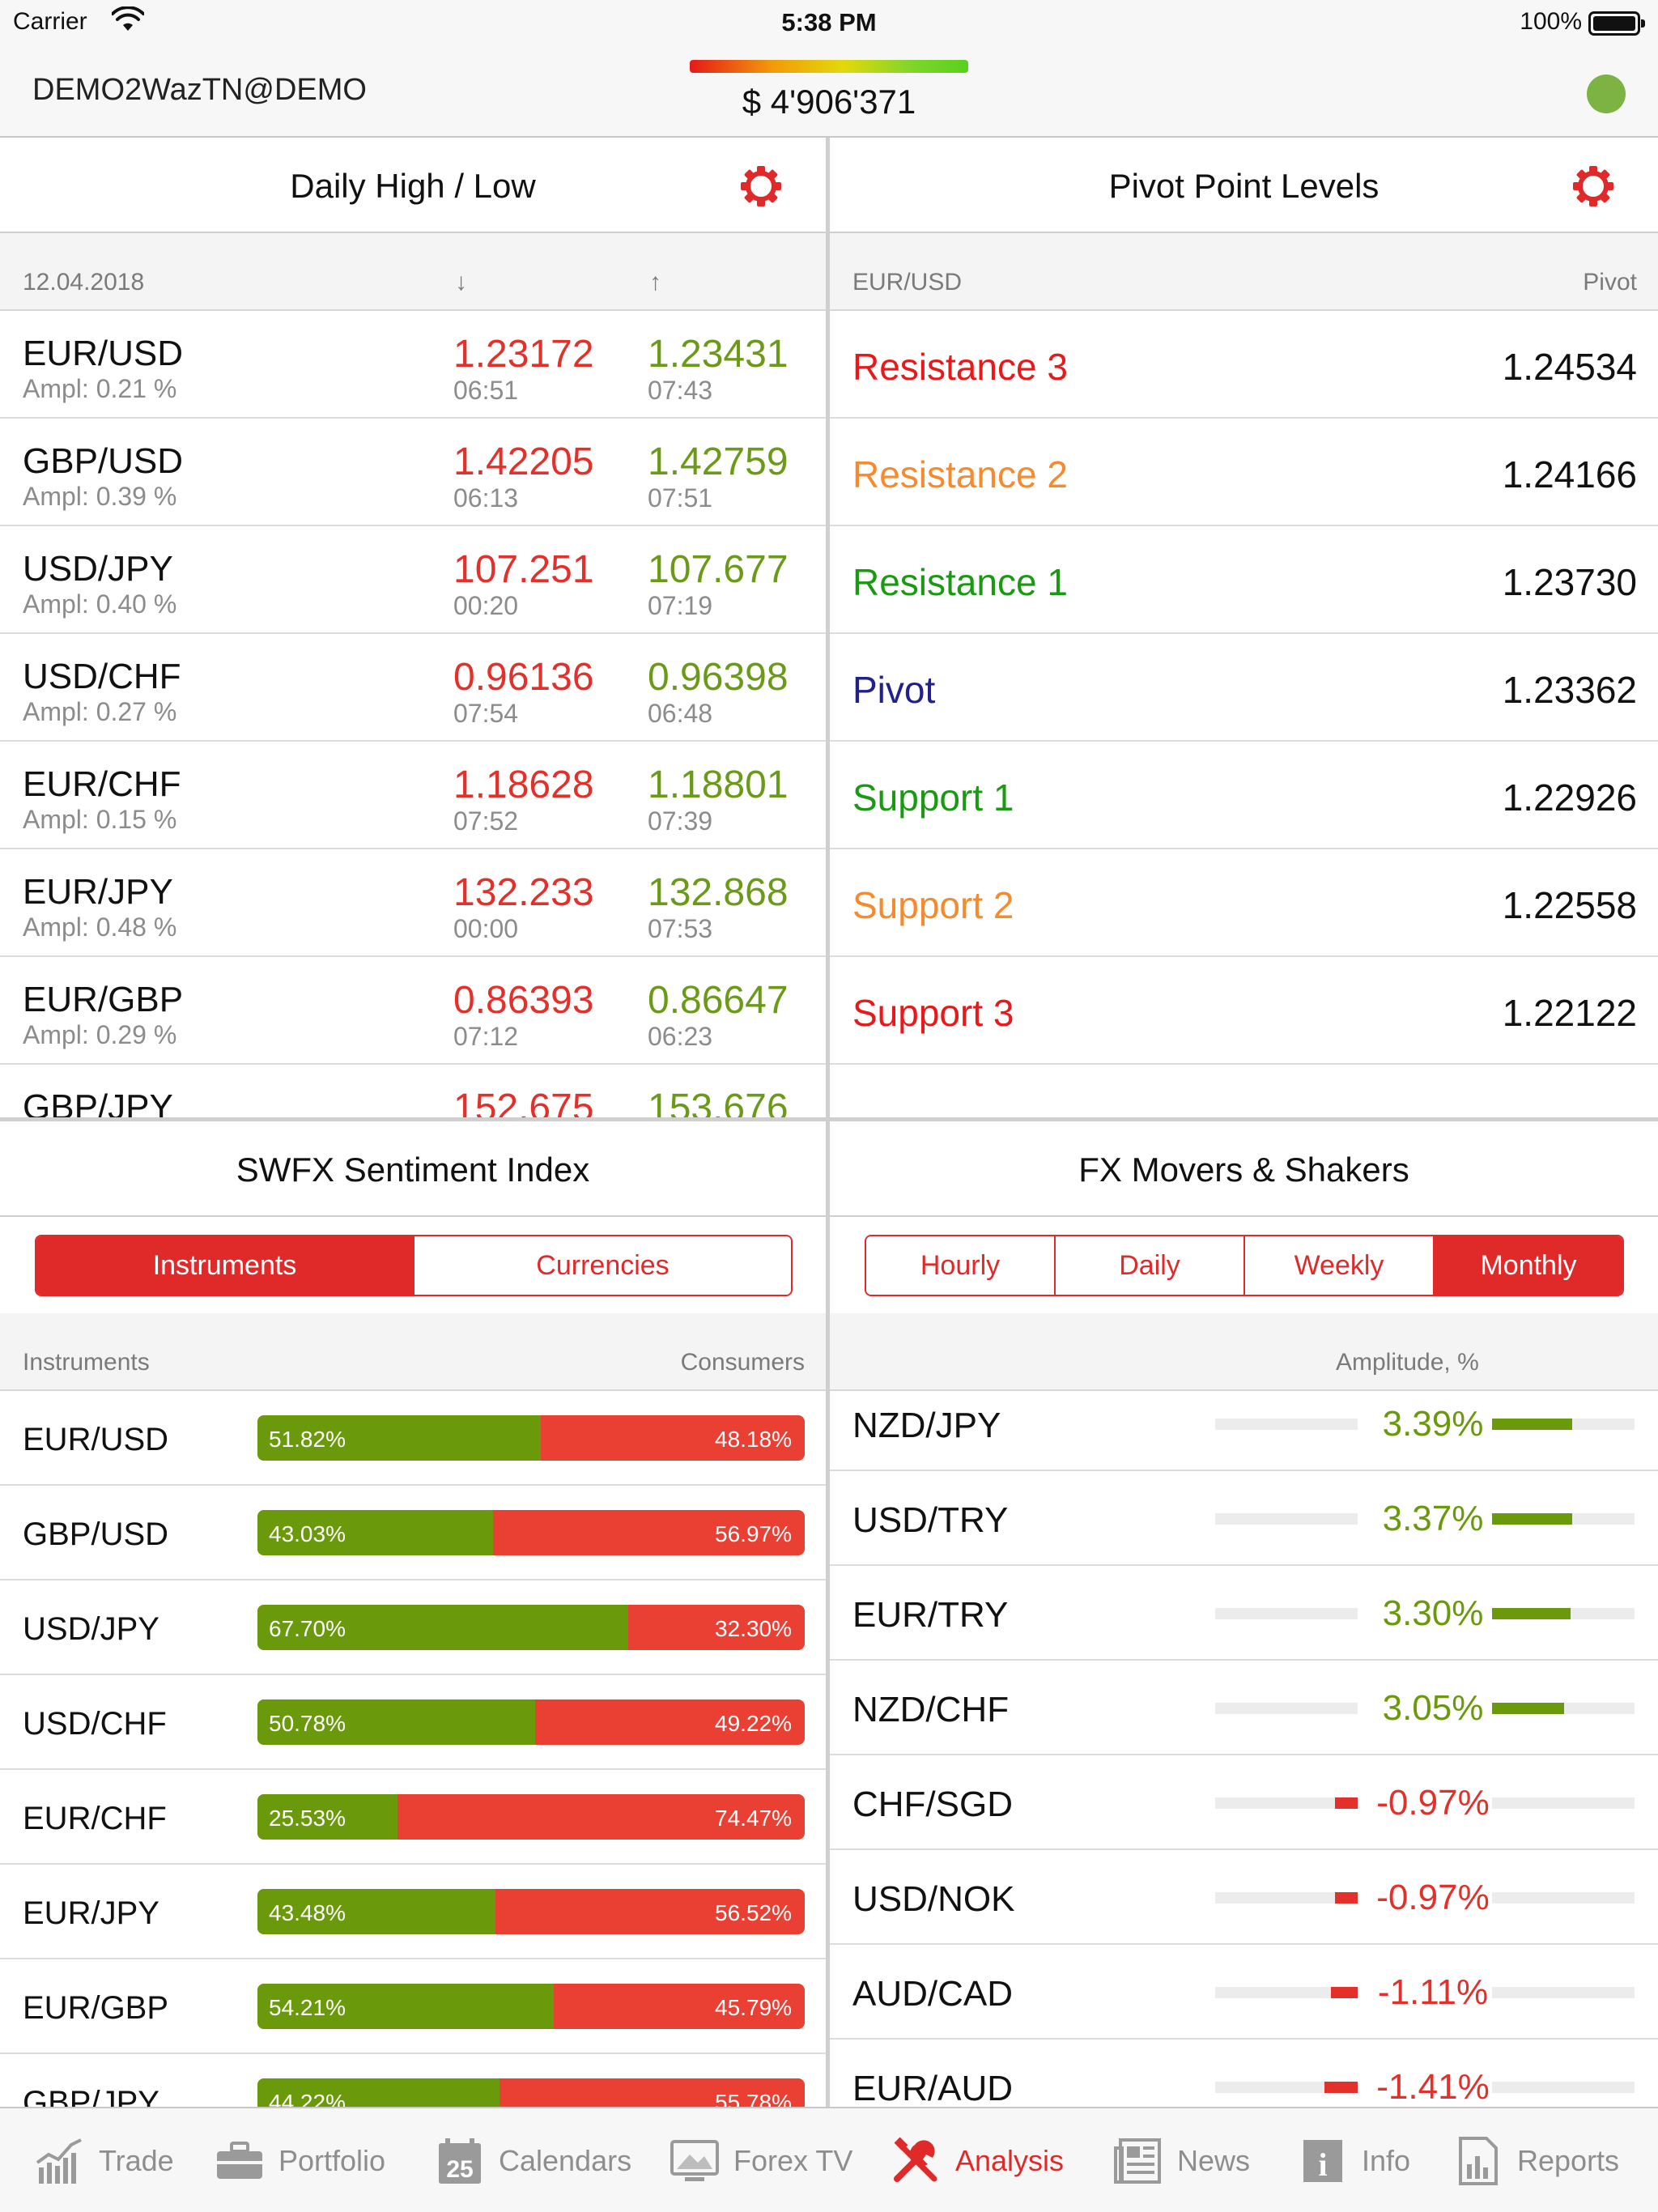  What do you see at coordinates (532, 2161) in the screenshot?
I see `tab-calendars: 25 Calendars` at bounding box center [532, 2161].